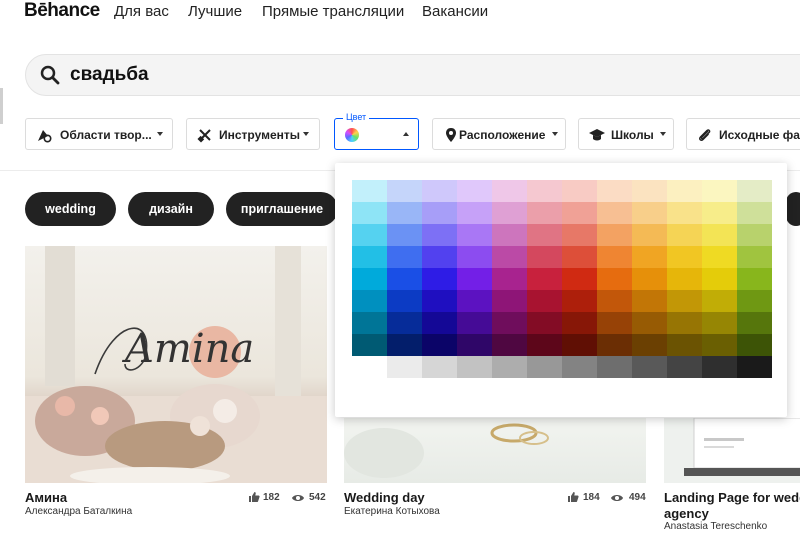 This screenshot has height=546, width=800. What do you see at coordinates (253, 134) in the screenshot?
I see `filter-tools: Инструменты` at bounding box center [253, 134].